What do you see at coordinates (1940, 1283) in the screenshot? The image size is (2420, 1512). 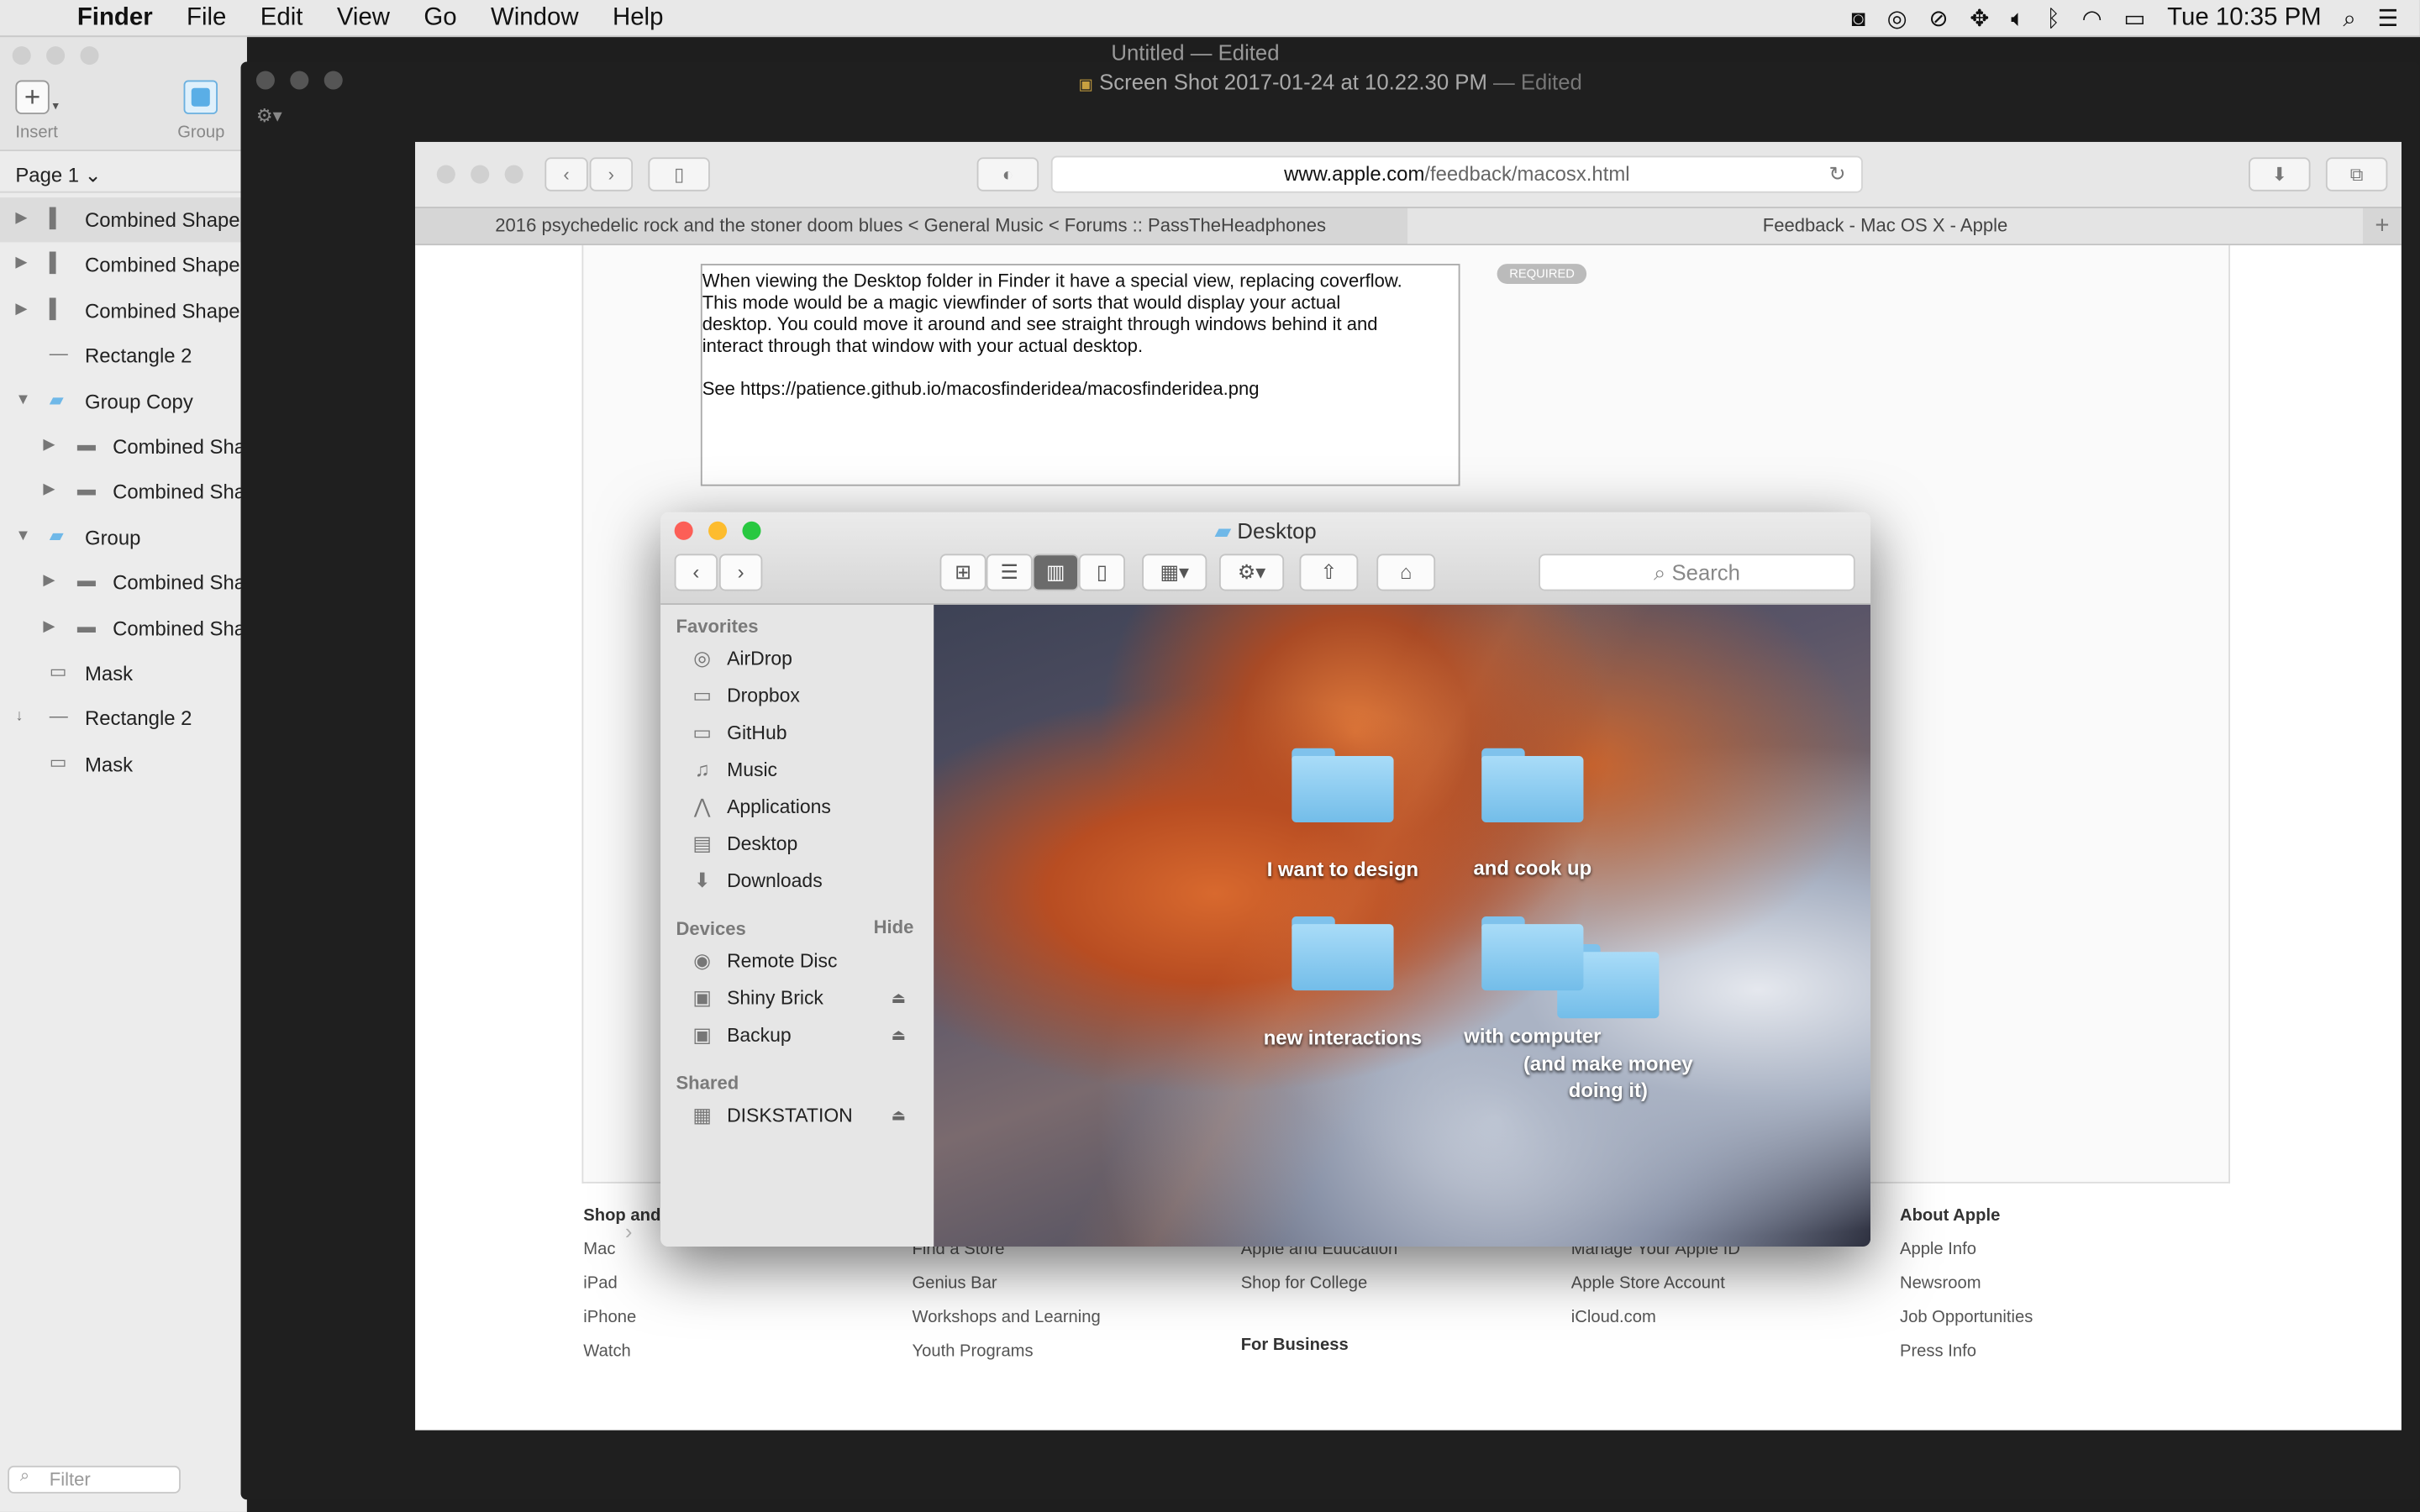 I see `footer-link: Newsroom` at bounding box center [1940, 1283].